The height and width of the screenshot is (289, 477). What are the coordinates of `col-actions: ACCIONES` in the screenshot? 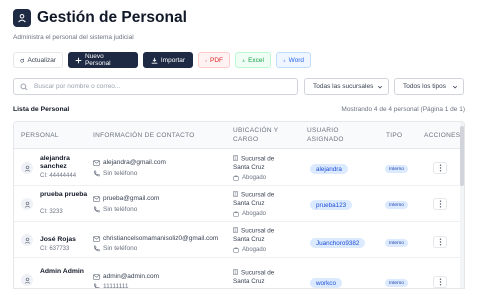 It's located at (442, 135).